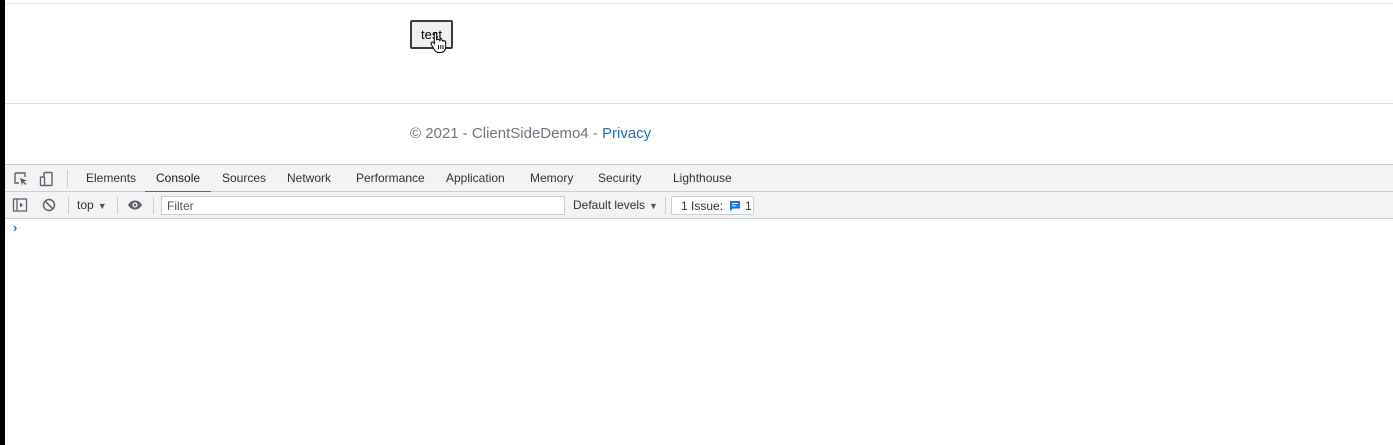  What do you see at coordinates (390, 178) in the screenshot?
I see `tab-performance: Performance` at bounding box center [390, 178].